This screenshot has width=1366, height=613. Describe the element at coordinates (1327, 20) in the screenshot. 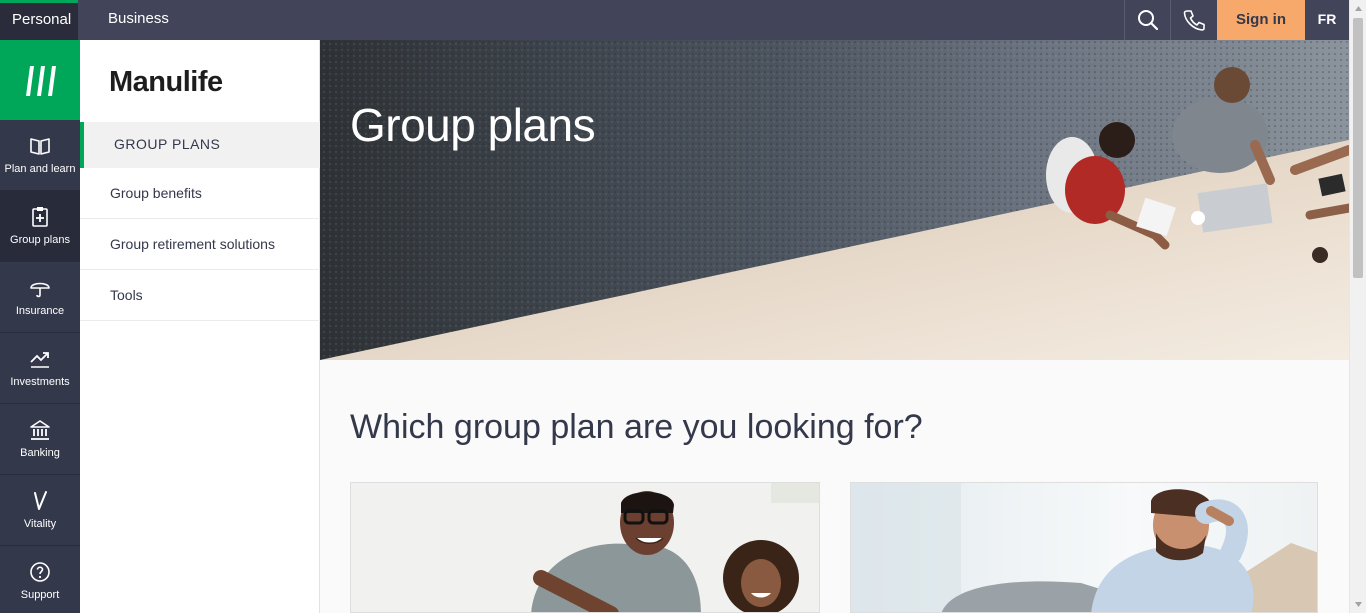

I see `language-toggle: FR` at that location.